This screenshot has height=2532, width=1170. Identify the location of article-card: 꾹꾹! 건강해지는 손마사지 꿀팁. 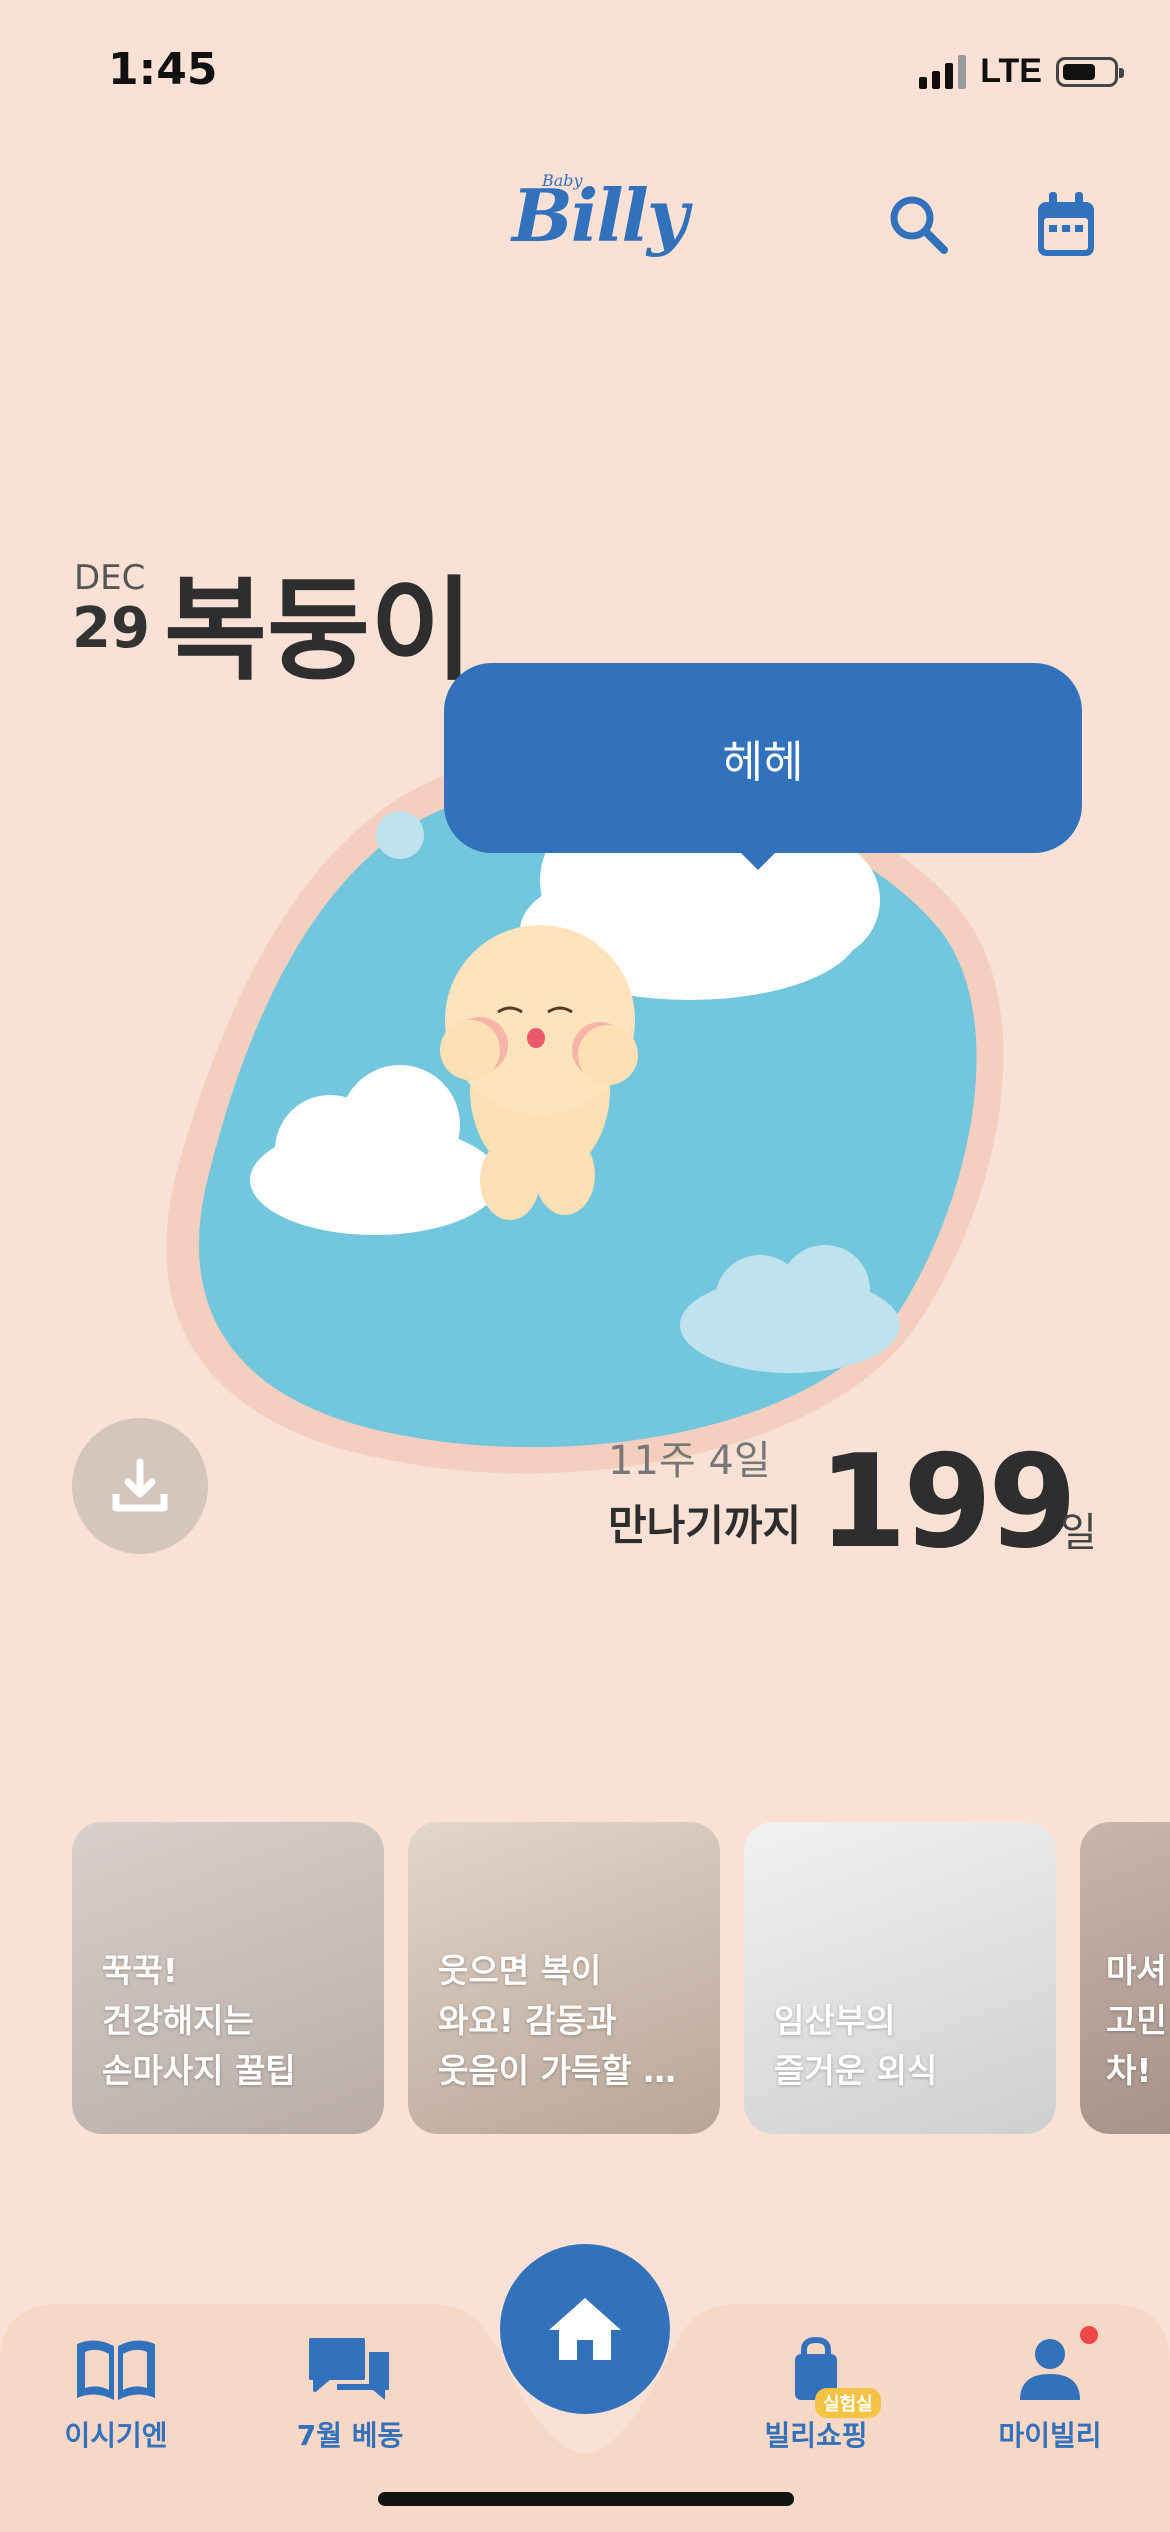
(228, 1978).